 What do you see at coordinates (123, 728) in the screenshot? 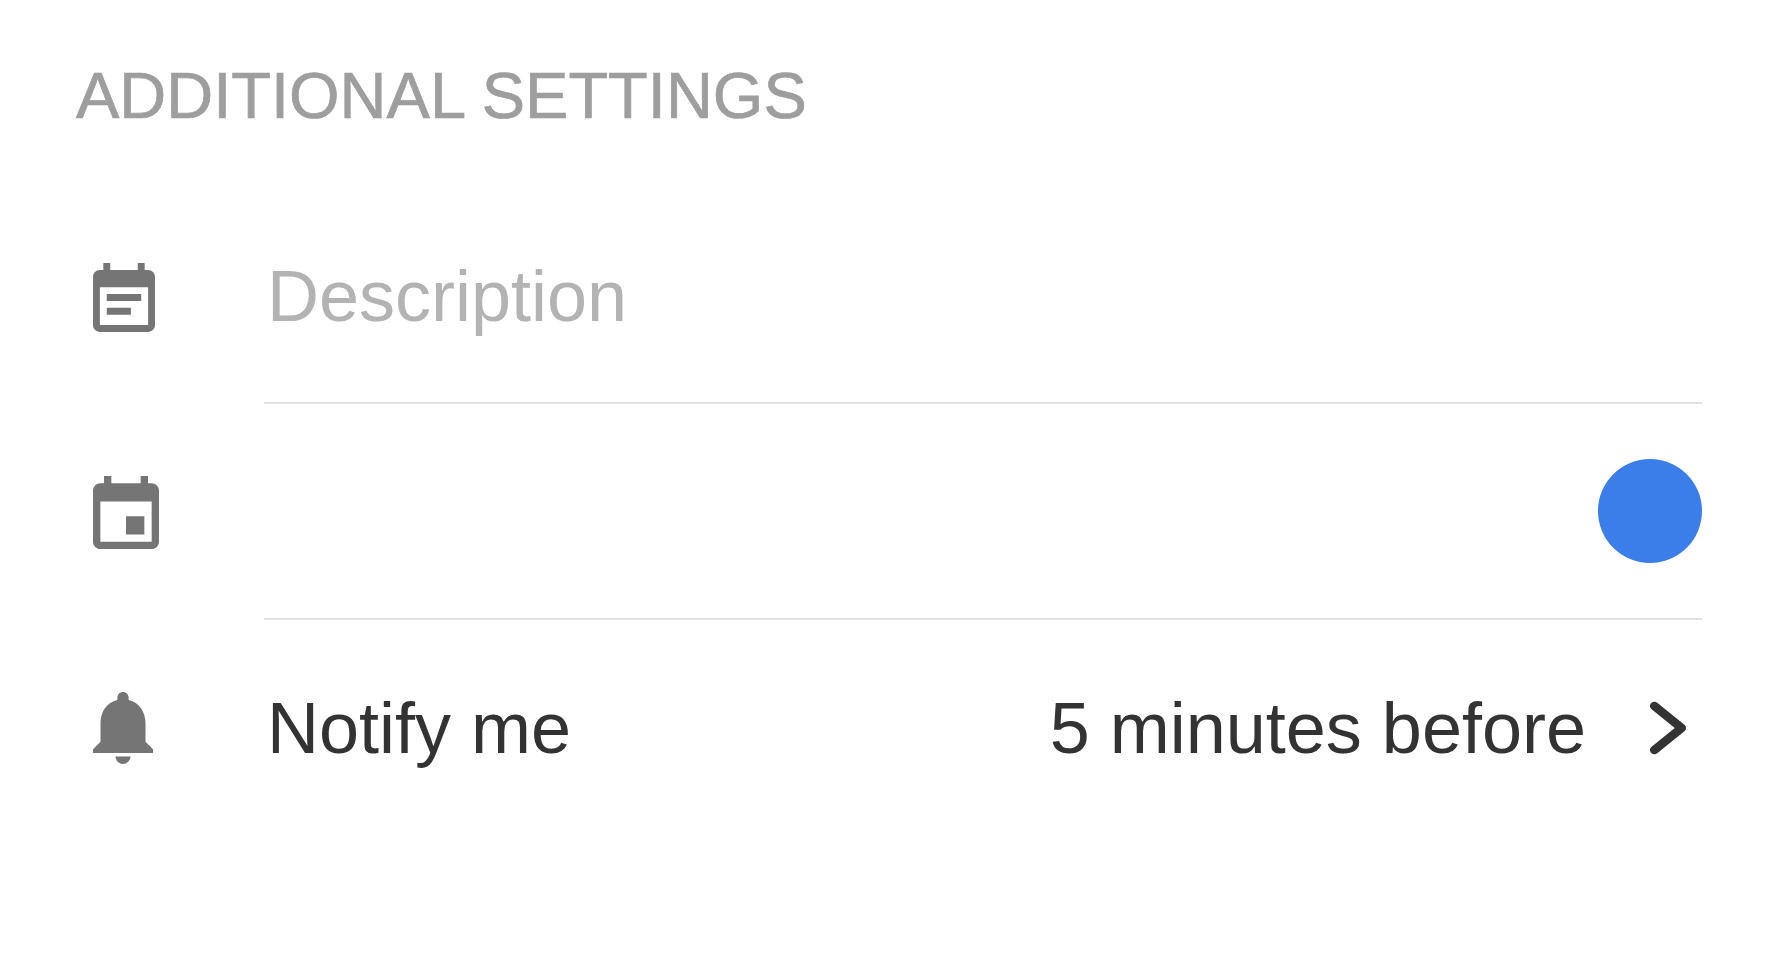
I see `bell-icon` at bounding box center [123, 728].